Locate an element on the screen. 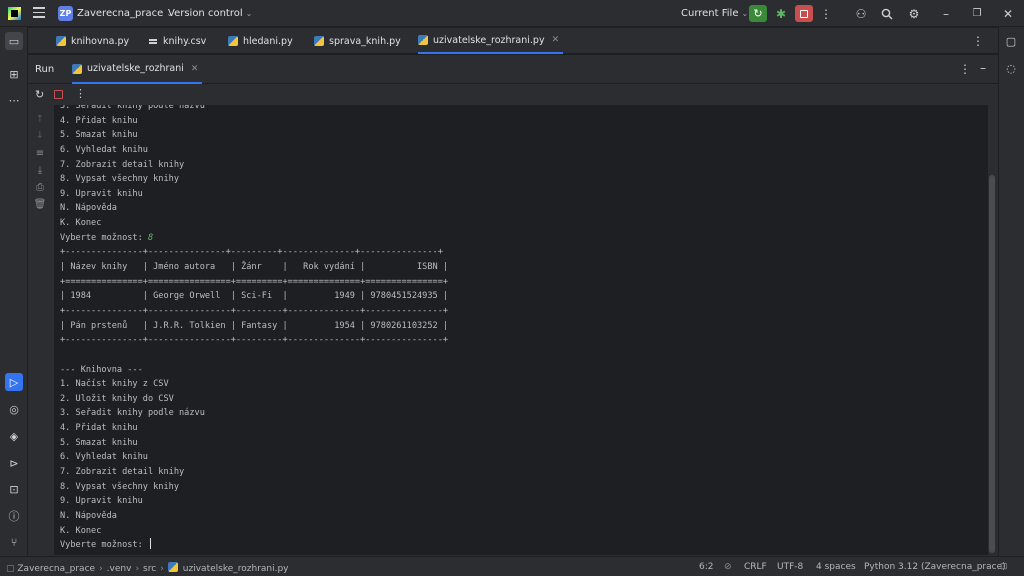  scroll-to-end-button: ⤓ is located at coordinates (40, 170).